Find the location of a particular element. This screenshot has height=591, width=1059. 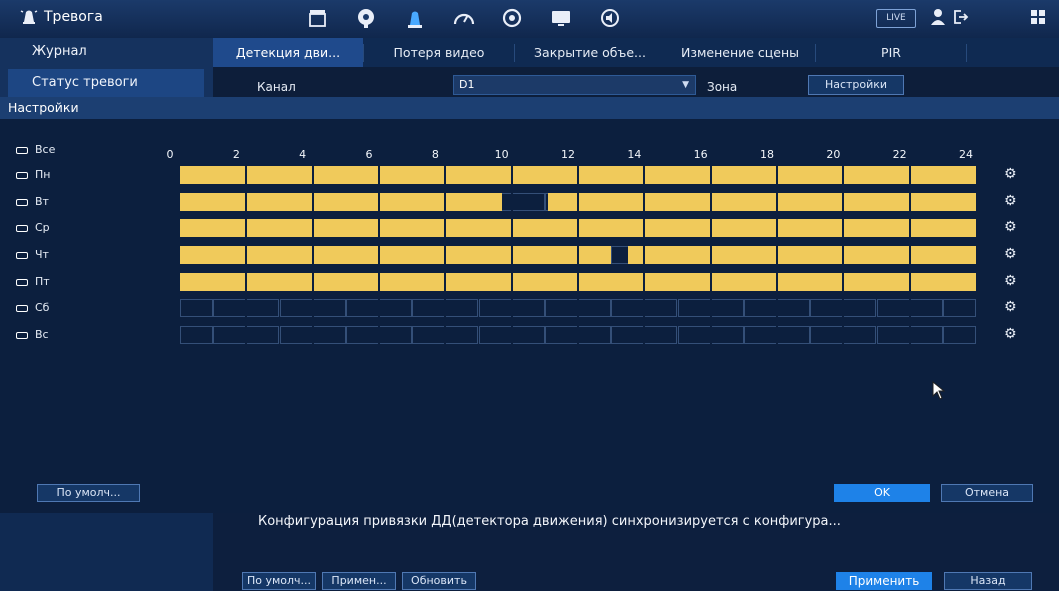

day-checkbox: Ср is located at coordinates (33, 227).